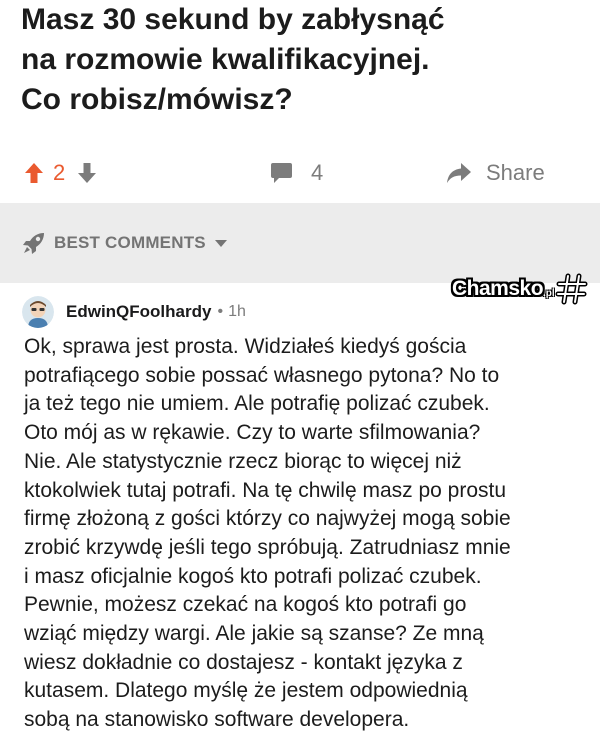 This screenshot has width=600, height=755. I want to click on sort-label: BEST COMMENTS, so click(130, 242).